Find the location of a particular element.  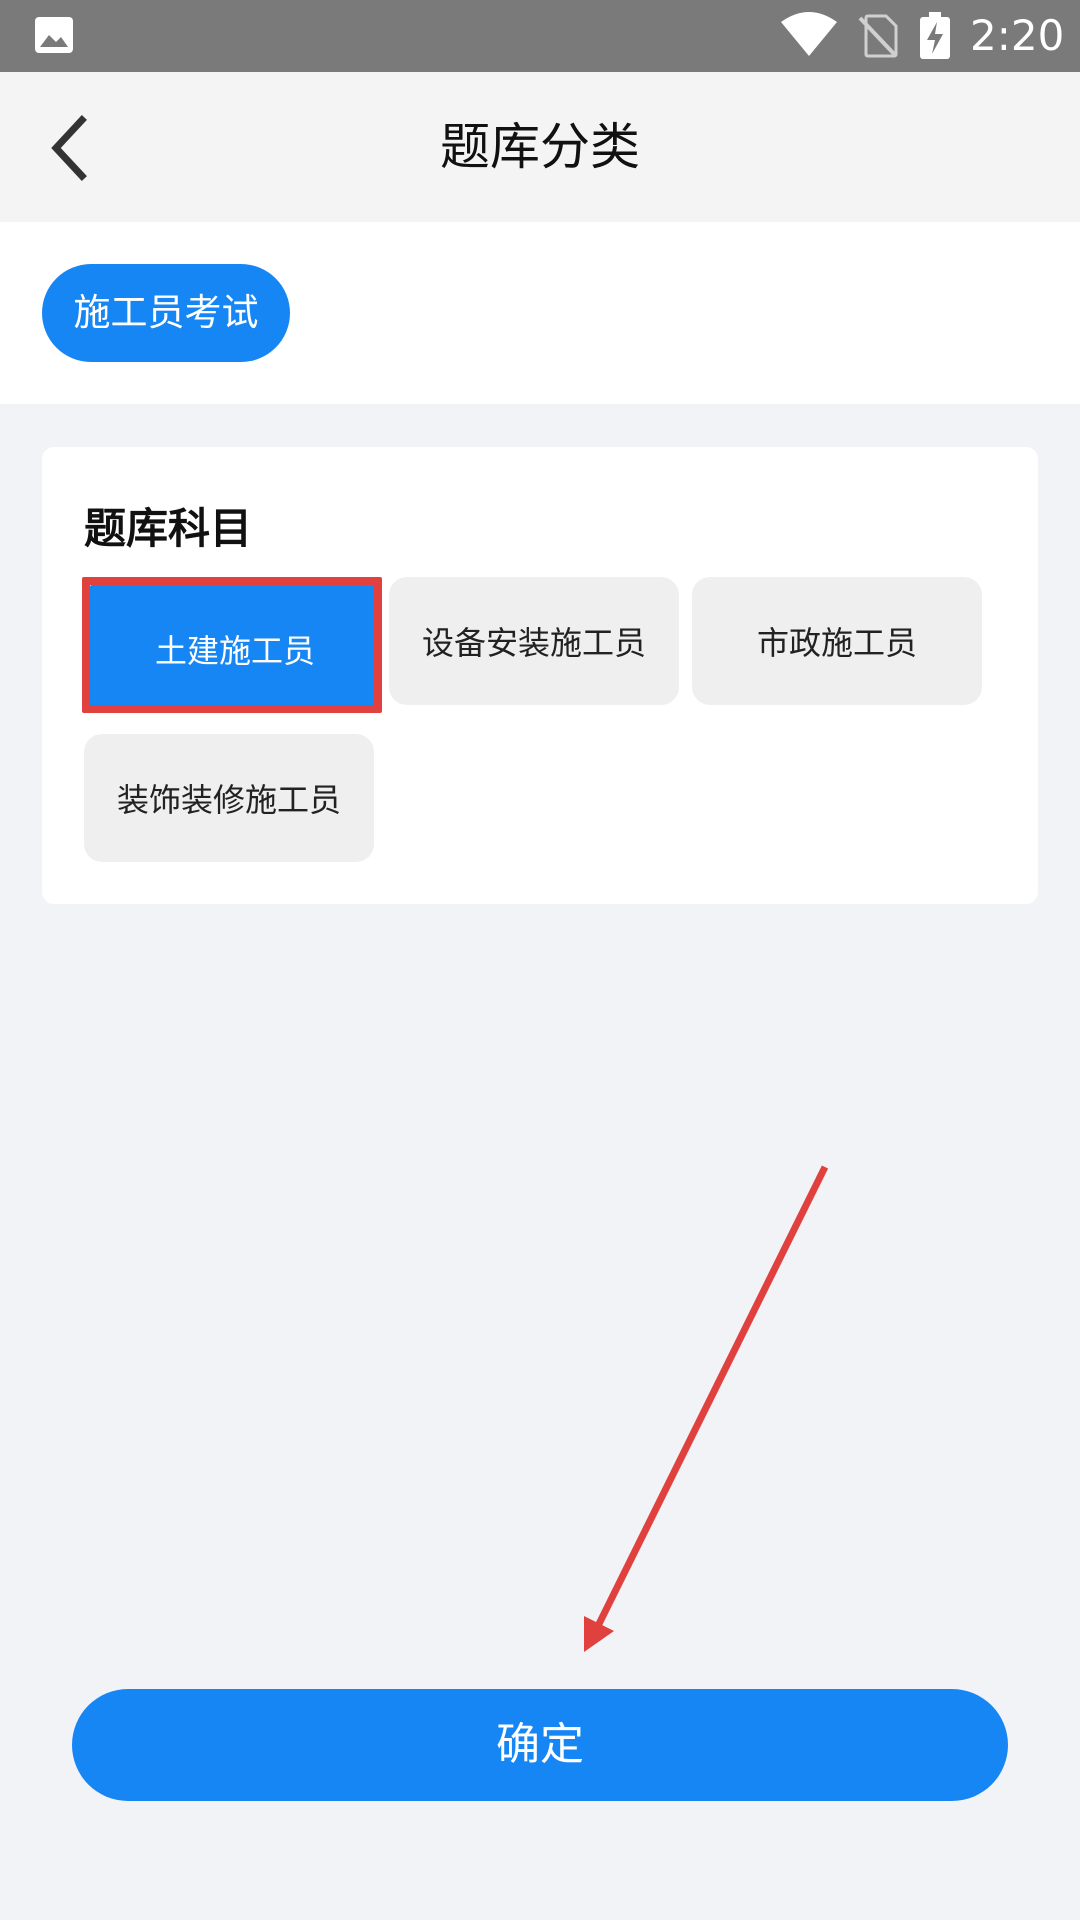

no-sim-icon is located at coordinates (878, 36).